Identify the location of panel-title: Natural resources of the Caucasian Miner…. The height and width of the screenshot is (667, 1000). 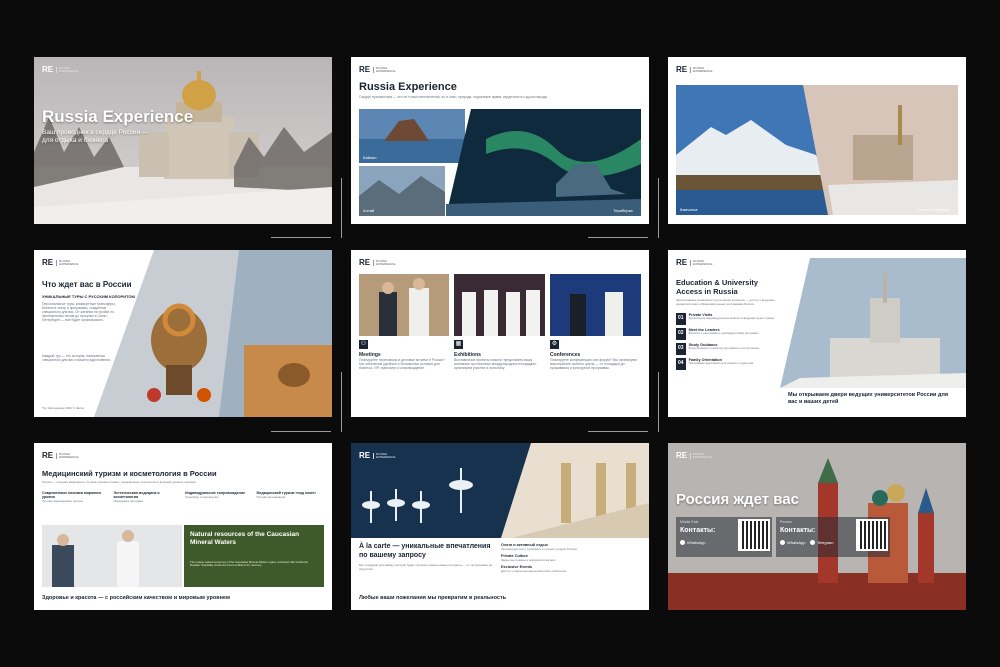
(245, 538).